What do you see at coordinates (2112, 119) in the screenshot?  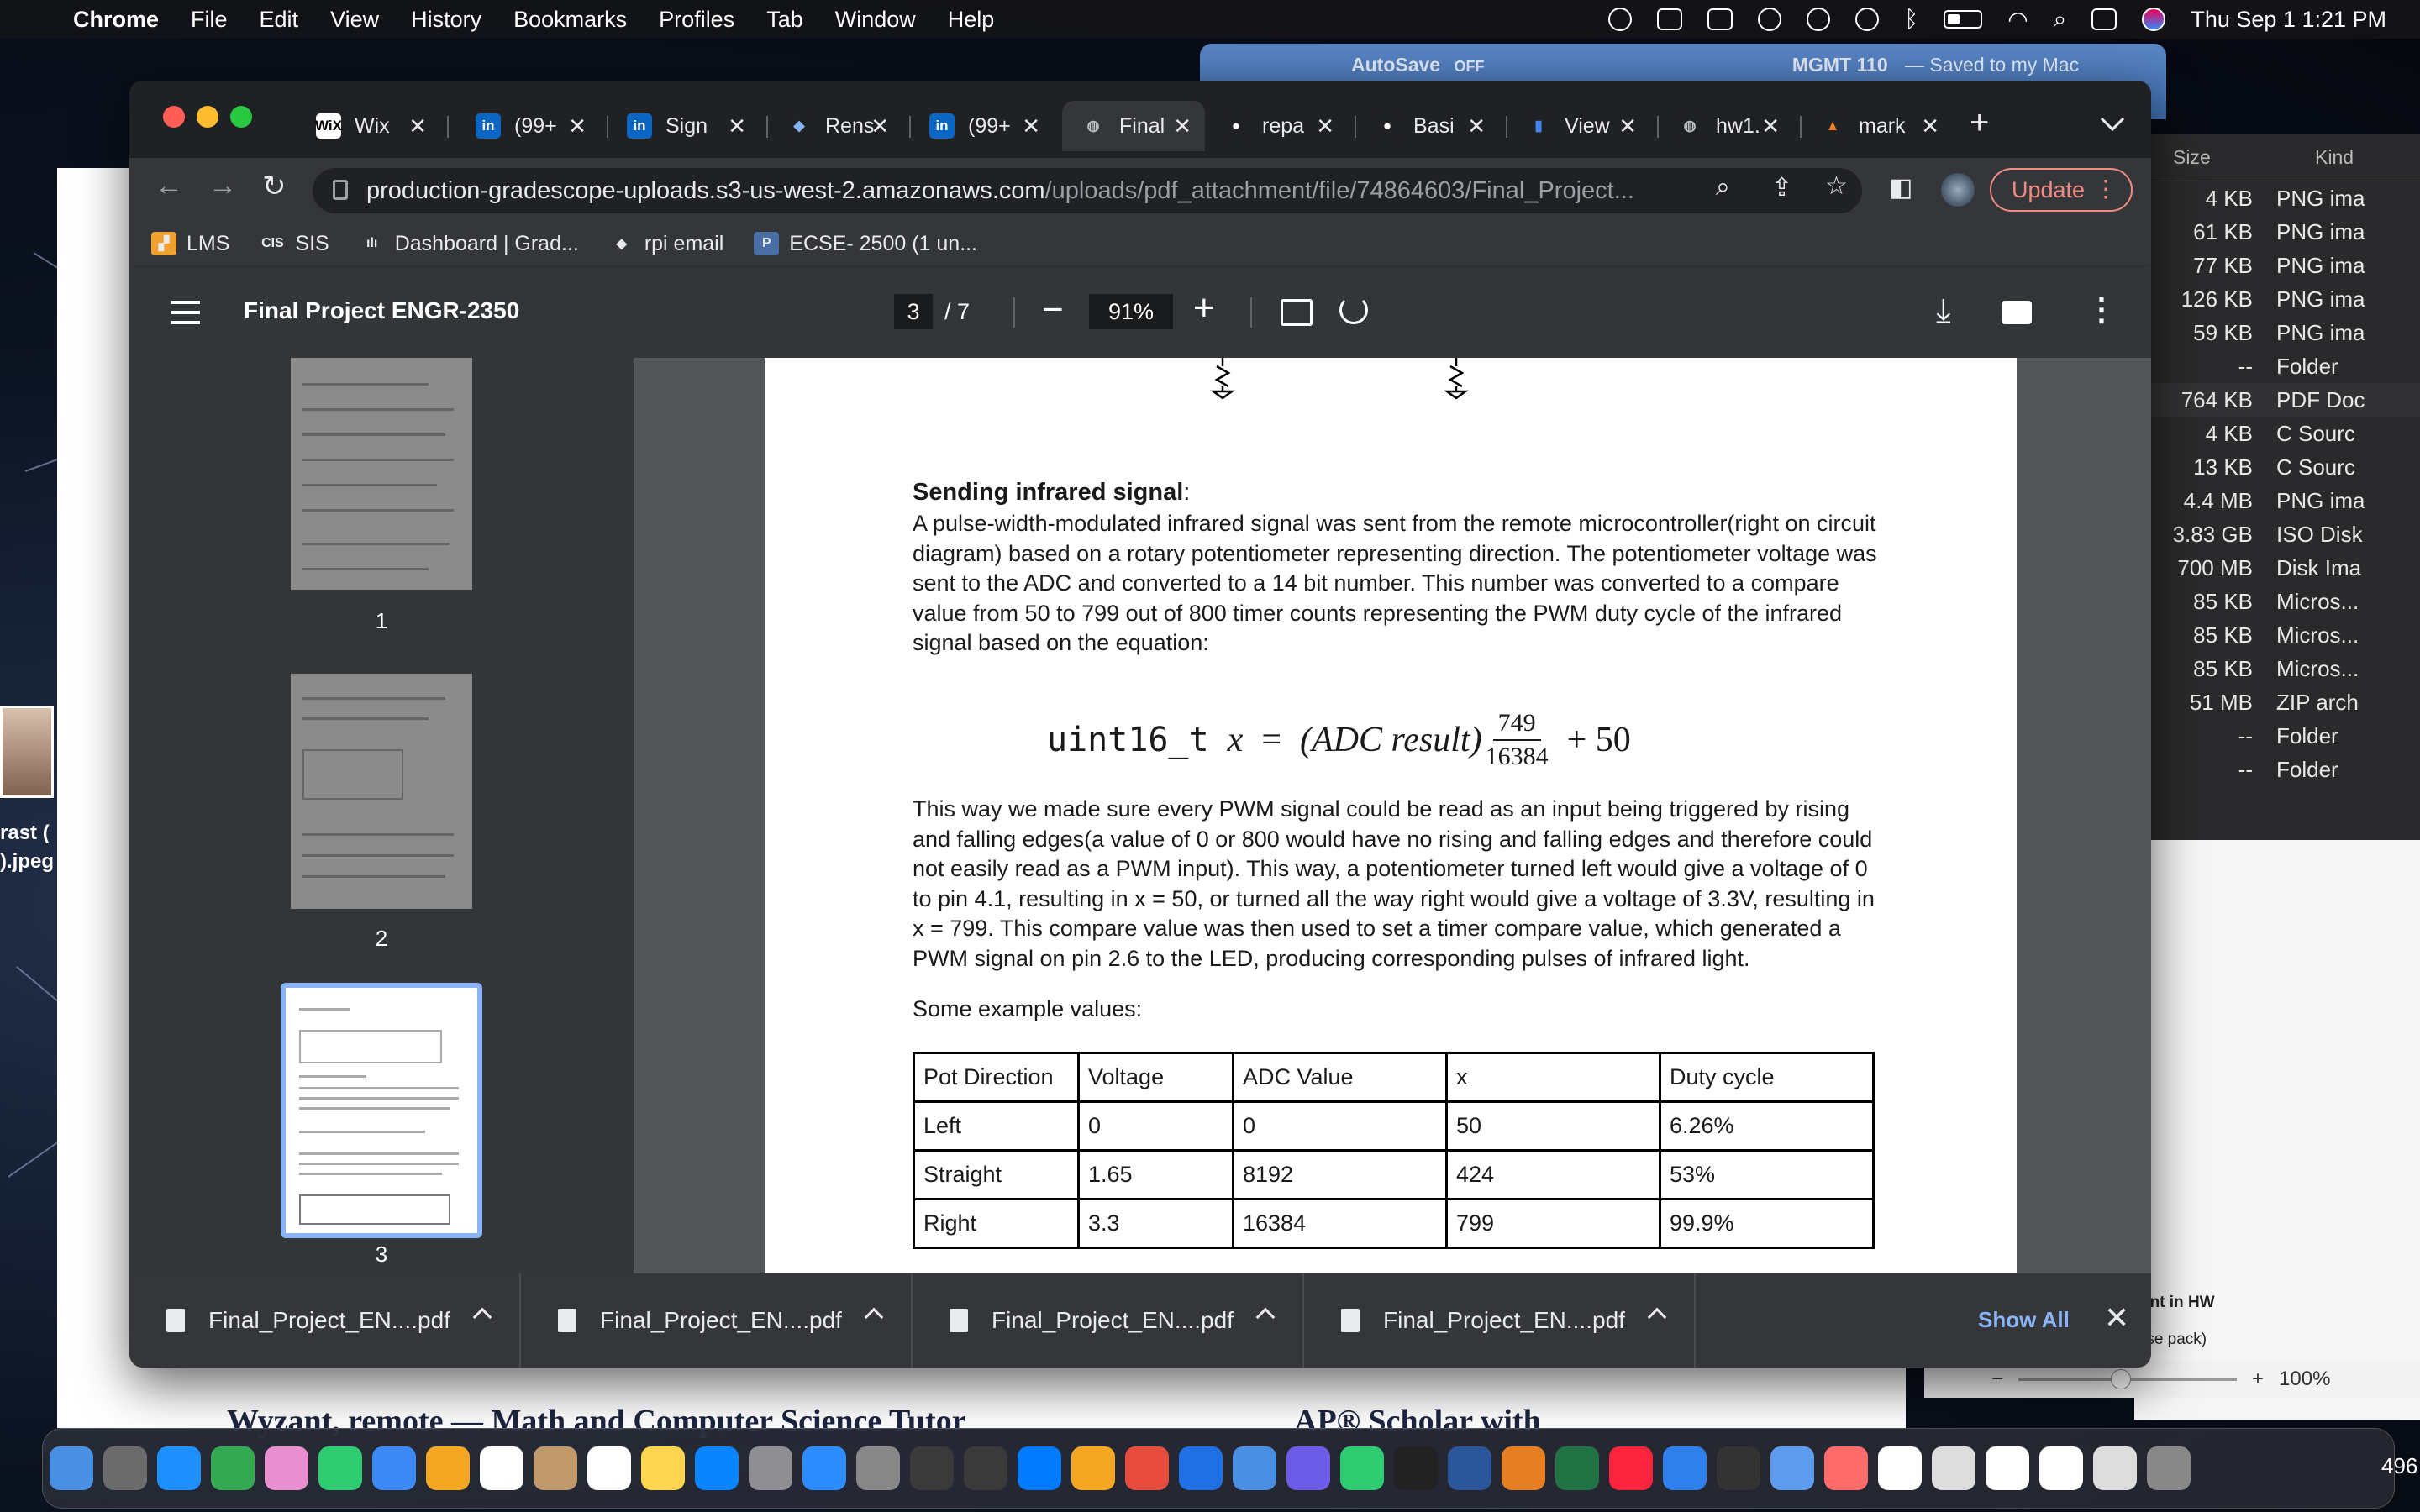 I see `tab-search-chevron-icon` at bounding box center [2112, 119].